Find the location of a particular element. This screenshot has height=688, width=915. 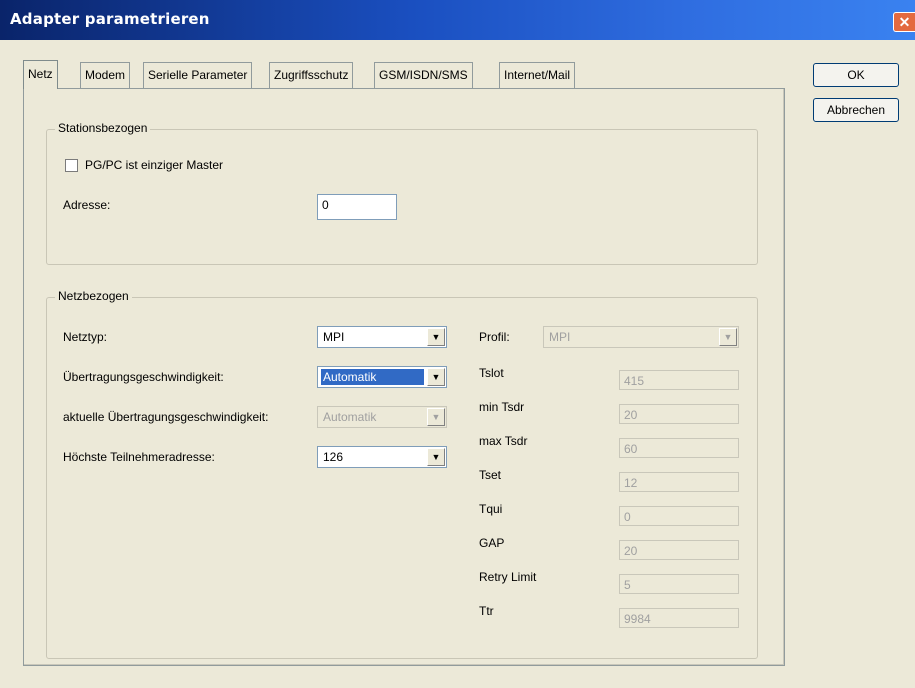

tab-label: Serielle Parameter is located at coordinates (198, 75).